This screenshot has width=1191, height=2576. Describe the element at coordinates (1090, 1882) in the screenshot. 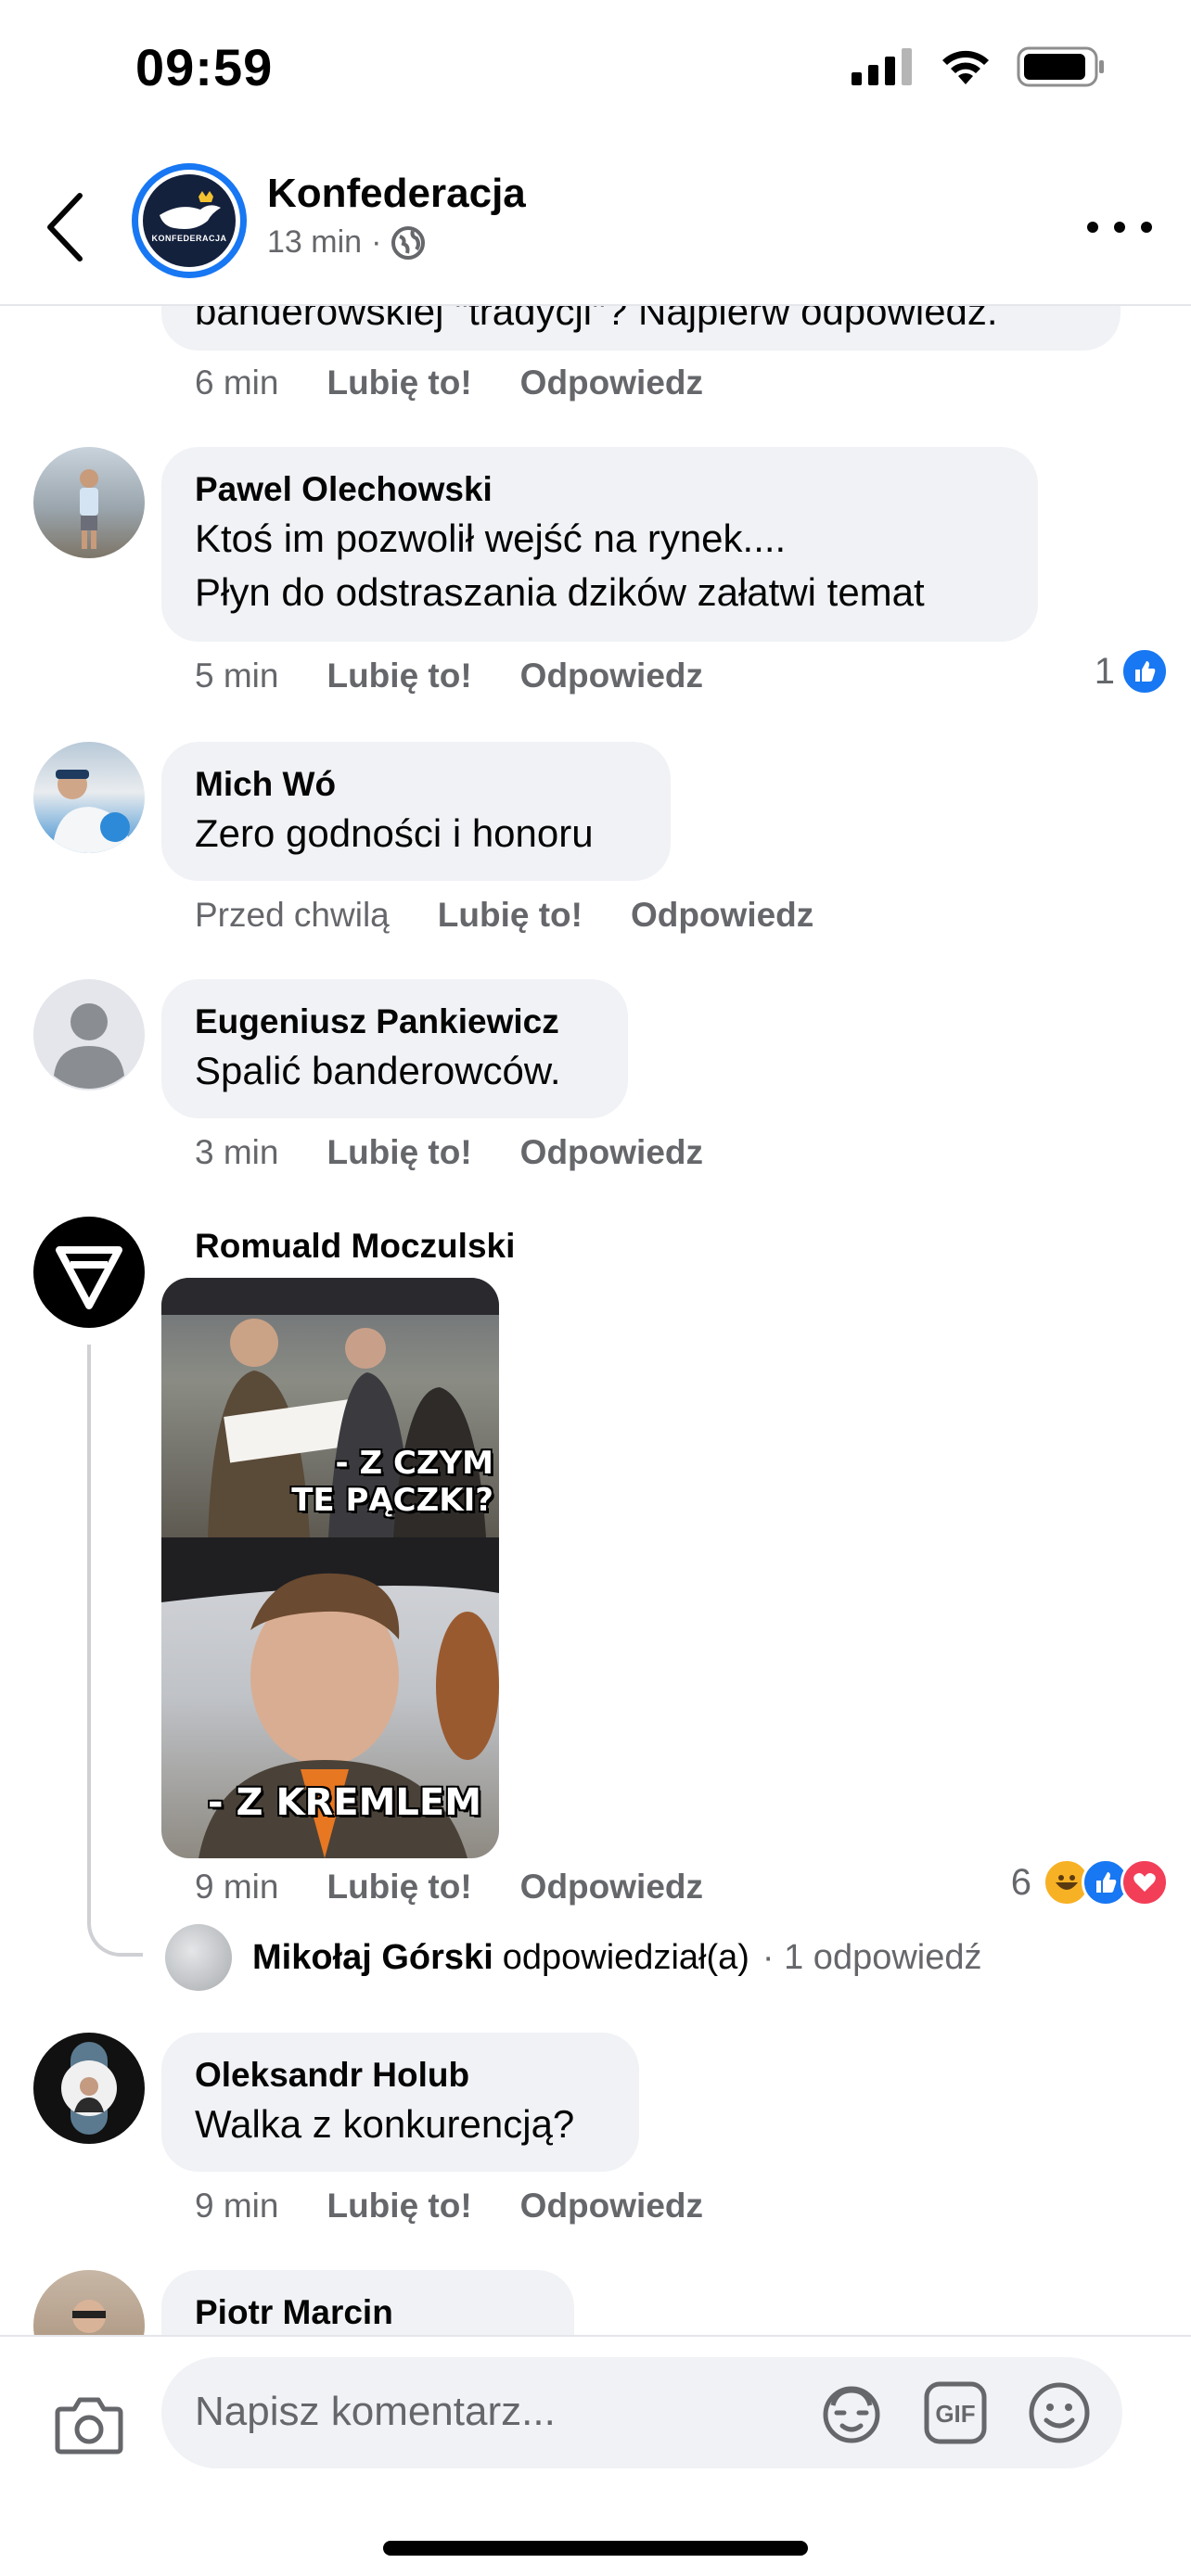

I see `reaction-summary: 6` at that location.